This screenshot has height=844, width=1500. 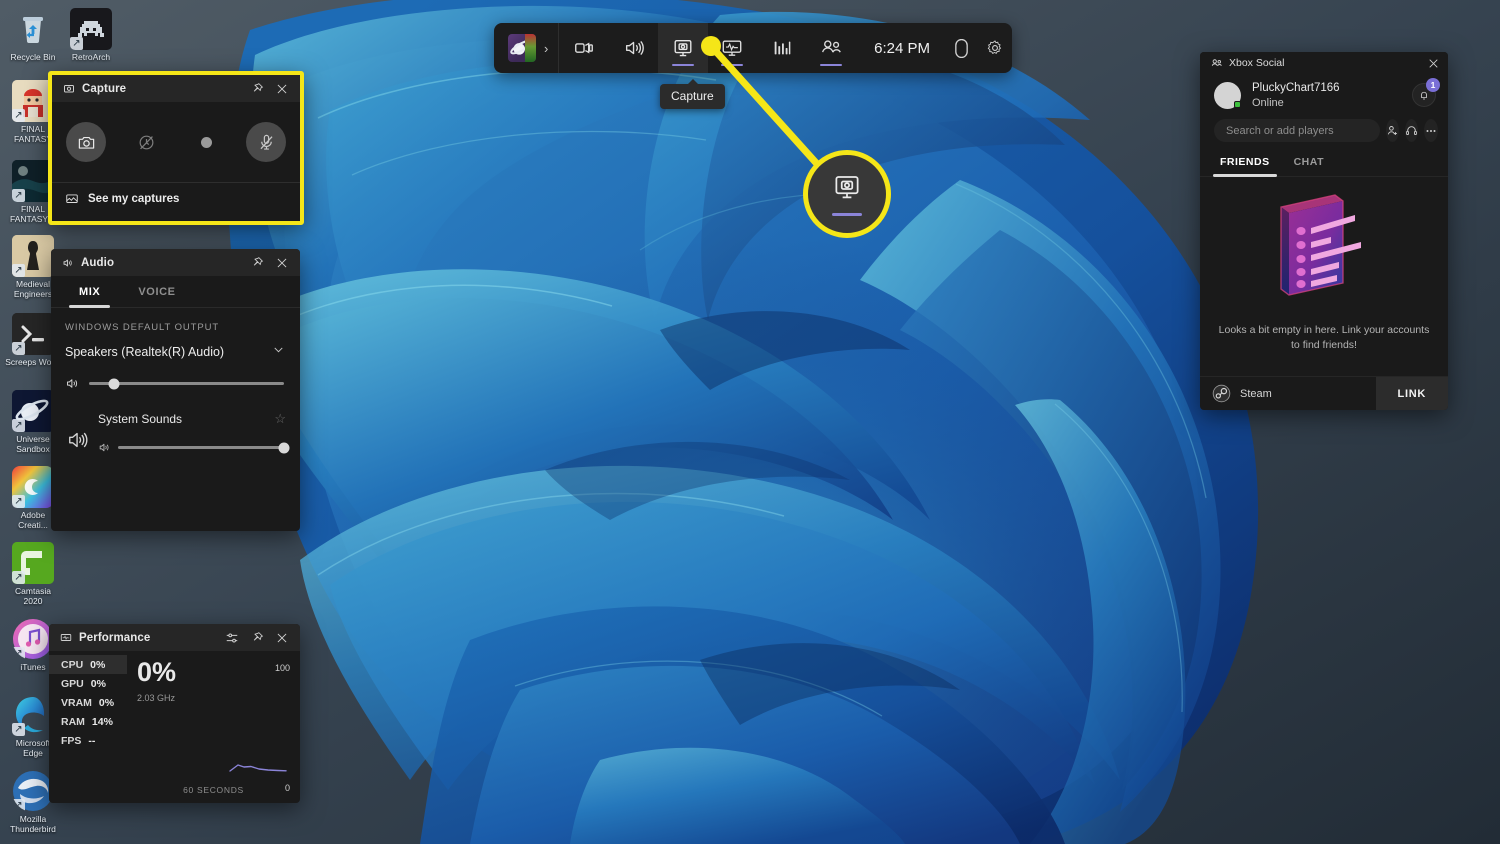 I want to click on desktop-icon-label: Camtasia 2020, so click(x=33, y=596).